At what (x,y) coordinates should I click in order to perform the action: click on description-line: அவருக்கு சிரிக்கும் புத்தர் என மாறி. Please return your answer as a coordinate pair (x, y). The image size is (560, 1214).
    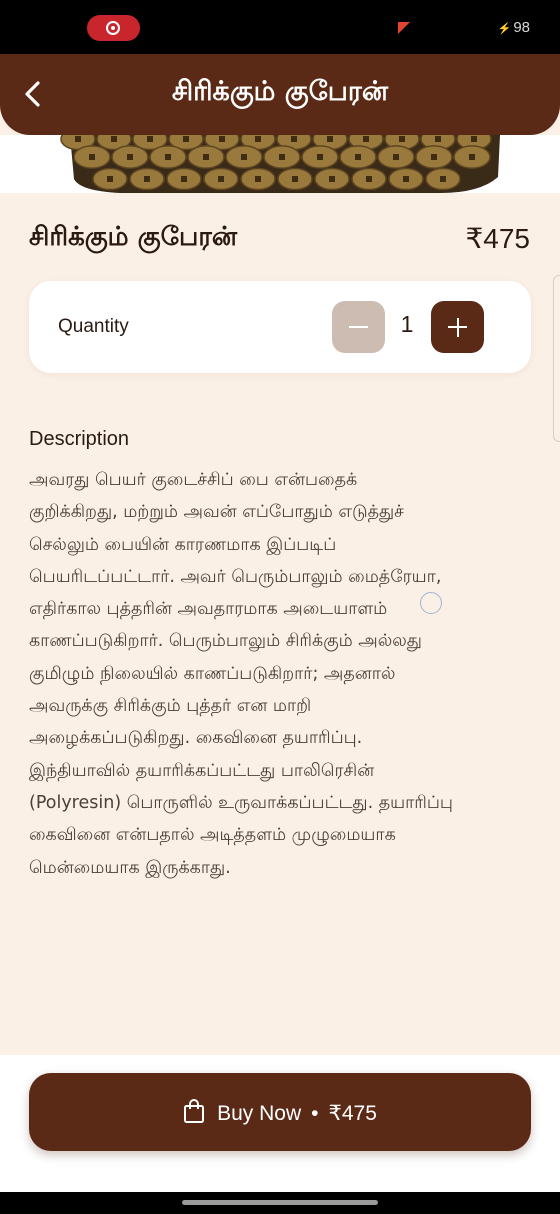
    Looking at the image, I should click on (170, 706).